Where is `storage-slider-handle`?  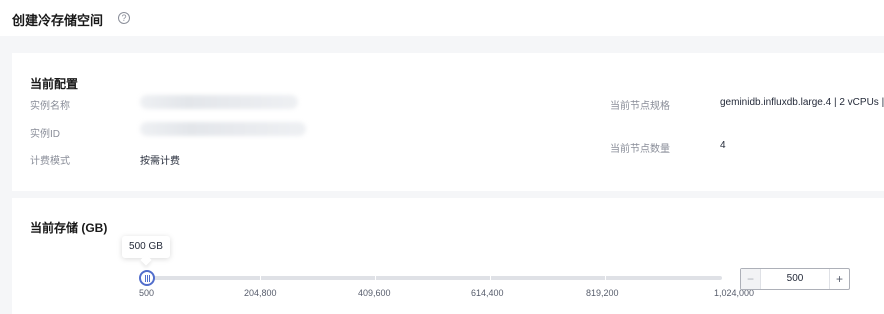
storage-slider-handle is located at coordinates (147, 278).